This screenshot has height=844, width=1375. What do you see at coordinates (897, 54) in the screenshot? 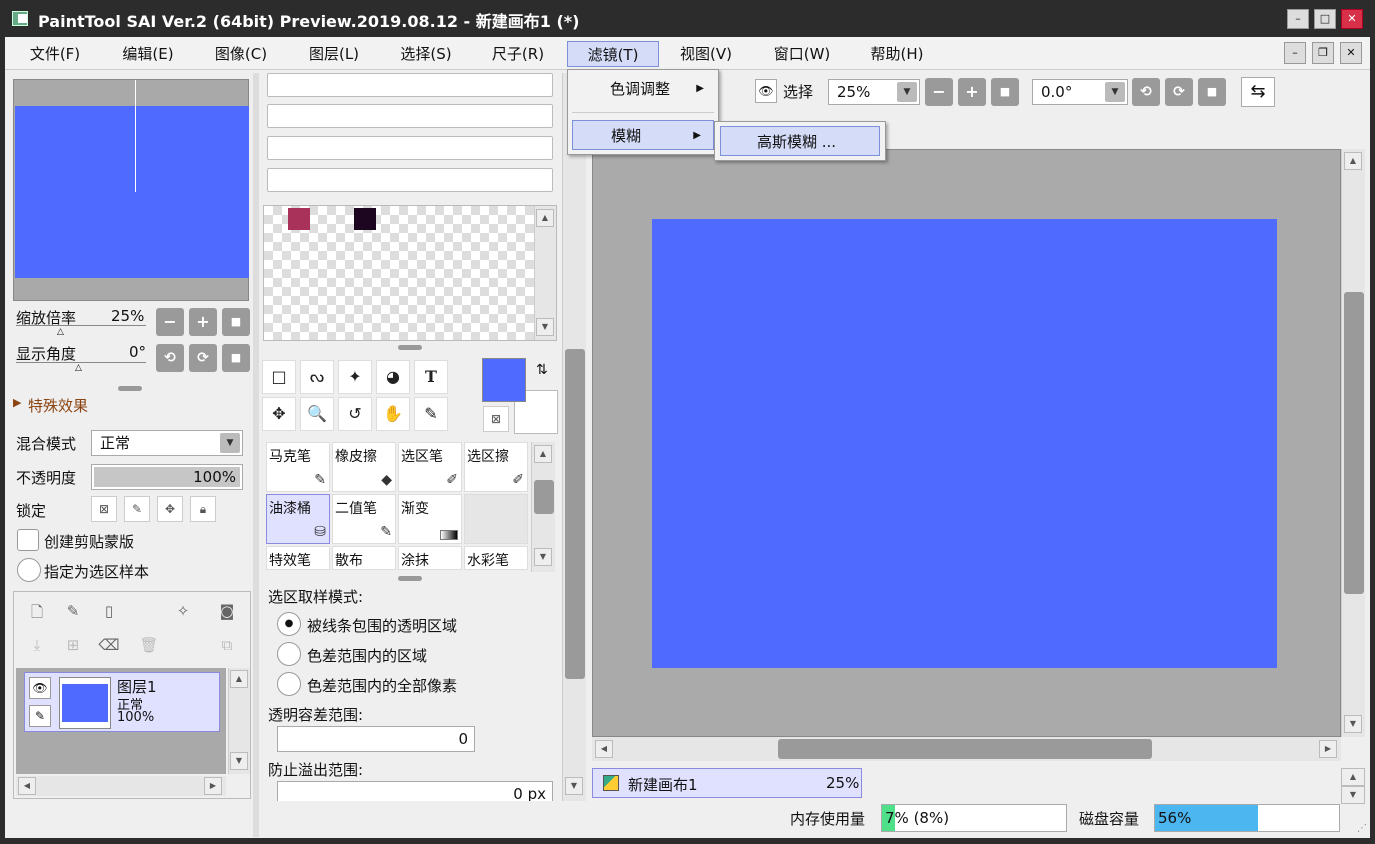
I see `menu-help: 帮助(H)` at bounding box center [897, 54].